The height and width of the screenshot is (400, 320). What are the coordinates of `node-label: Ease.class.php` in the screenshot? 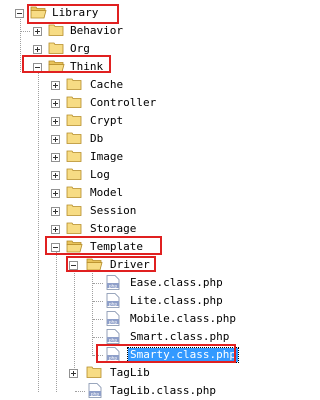 It's located at (176, 282).